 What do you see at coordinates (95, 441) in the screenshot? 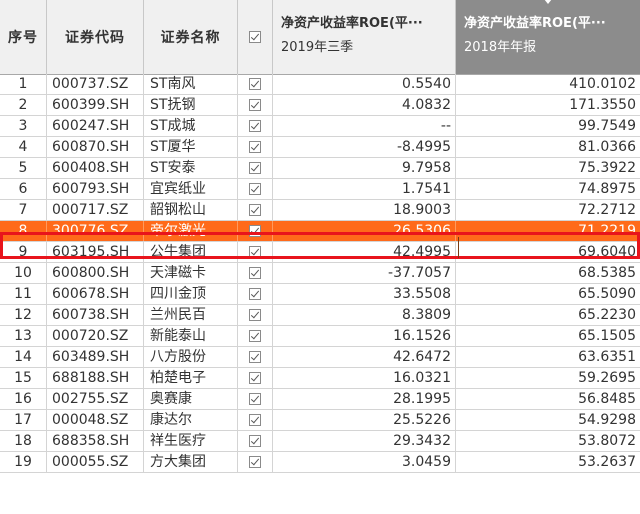
I see `cell-code: 688358.SH` at bounding box center [95, 441].